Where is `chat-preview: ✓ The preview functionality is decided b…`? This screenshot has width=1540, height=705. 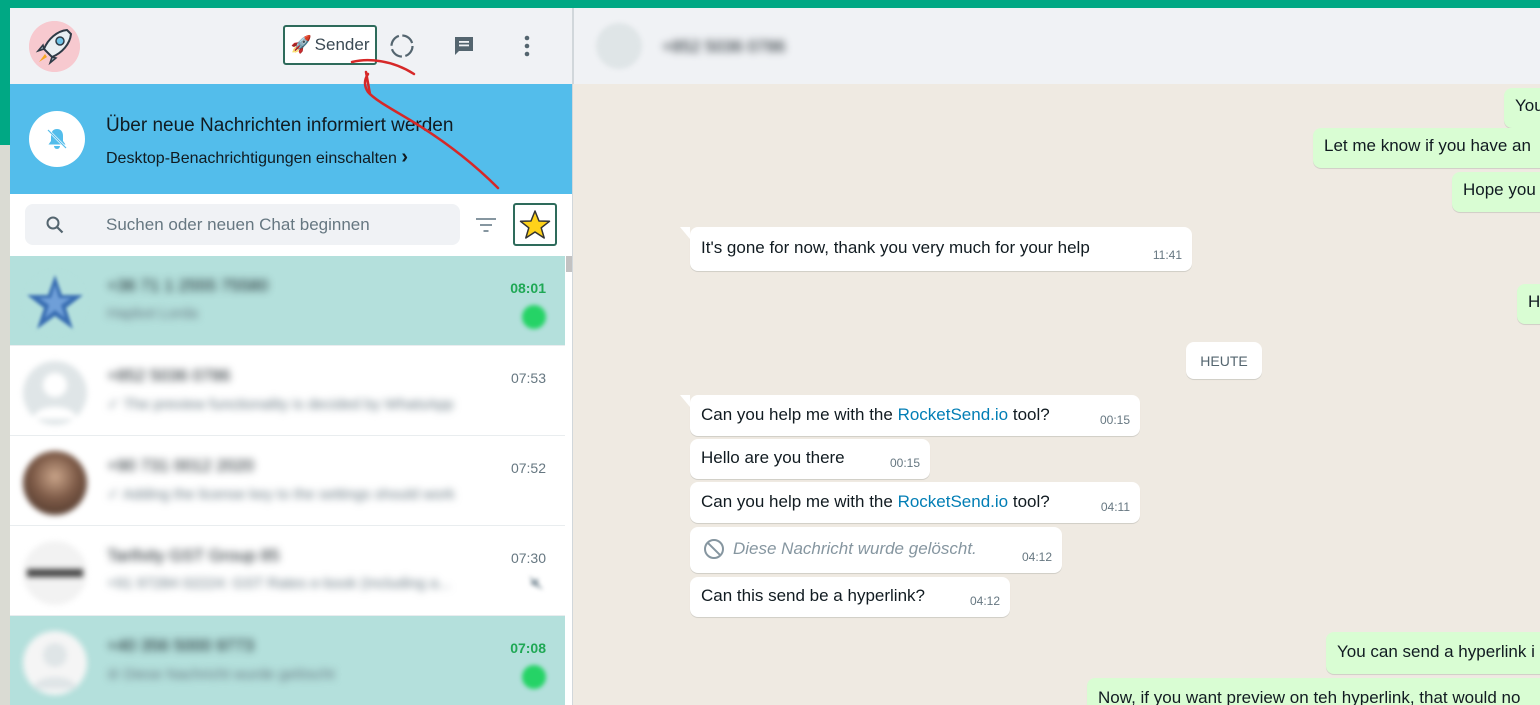 chat-preview: ✓ The preview functionality is decided b… is located at coordinates (280, 404).